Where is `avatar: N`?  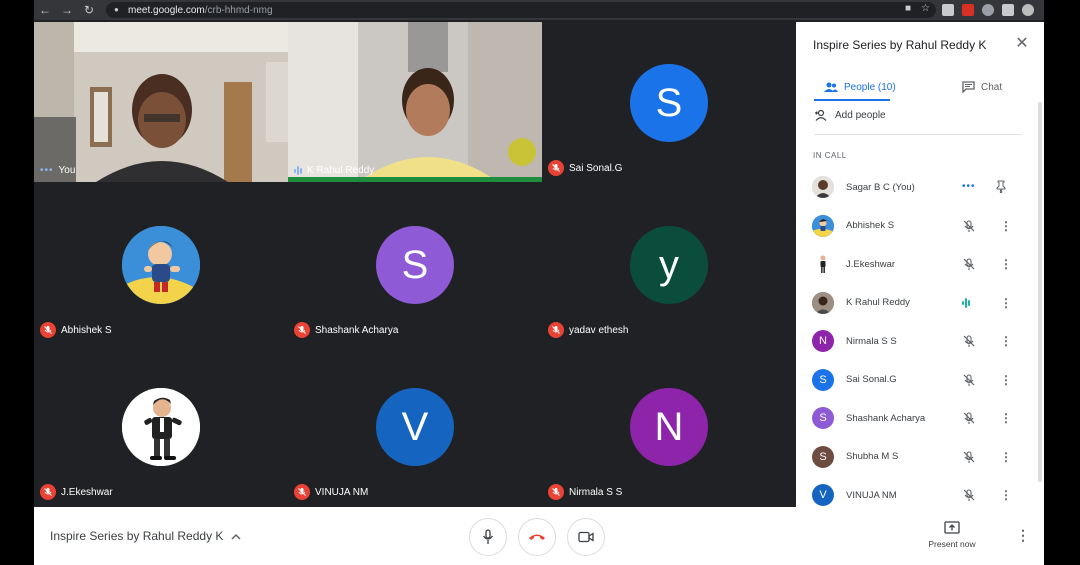
avatar: N is located at coordinates (669, 427).